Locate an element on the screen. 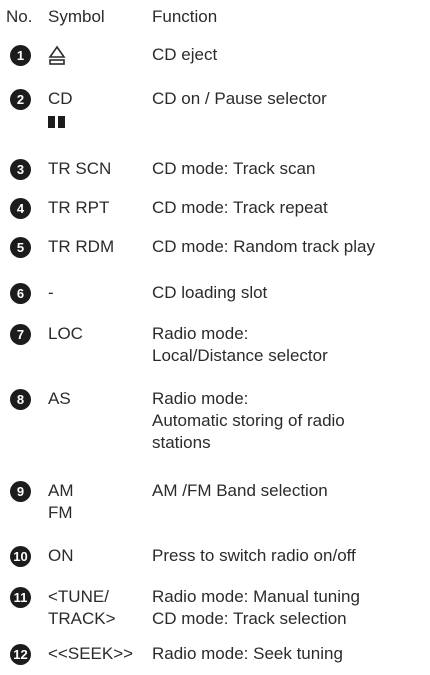  row-number-badge: 12 is located at coordinates (20, 654).